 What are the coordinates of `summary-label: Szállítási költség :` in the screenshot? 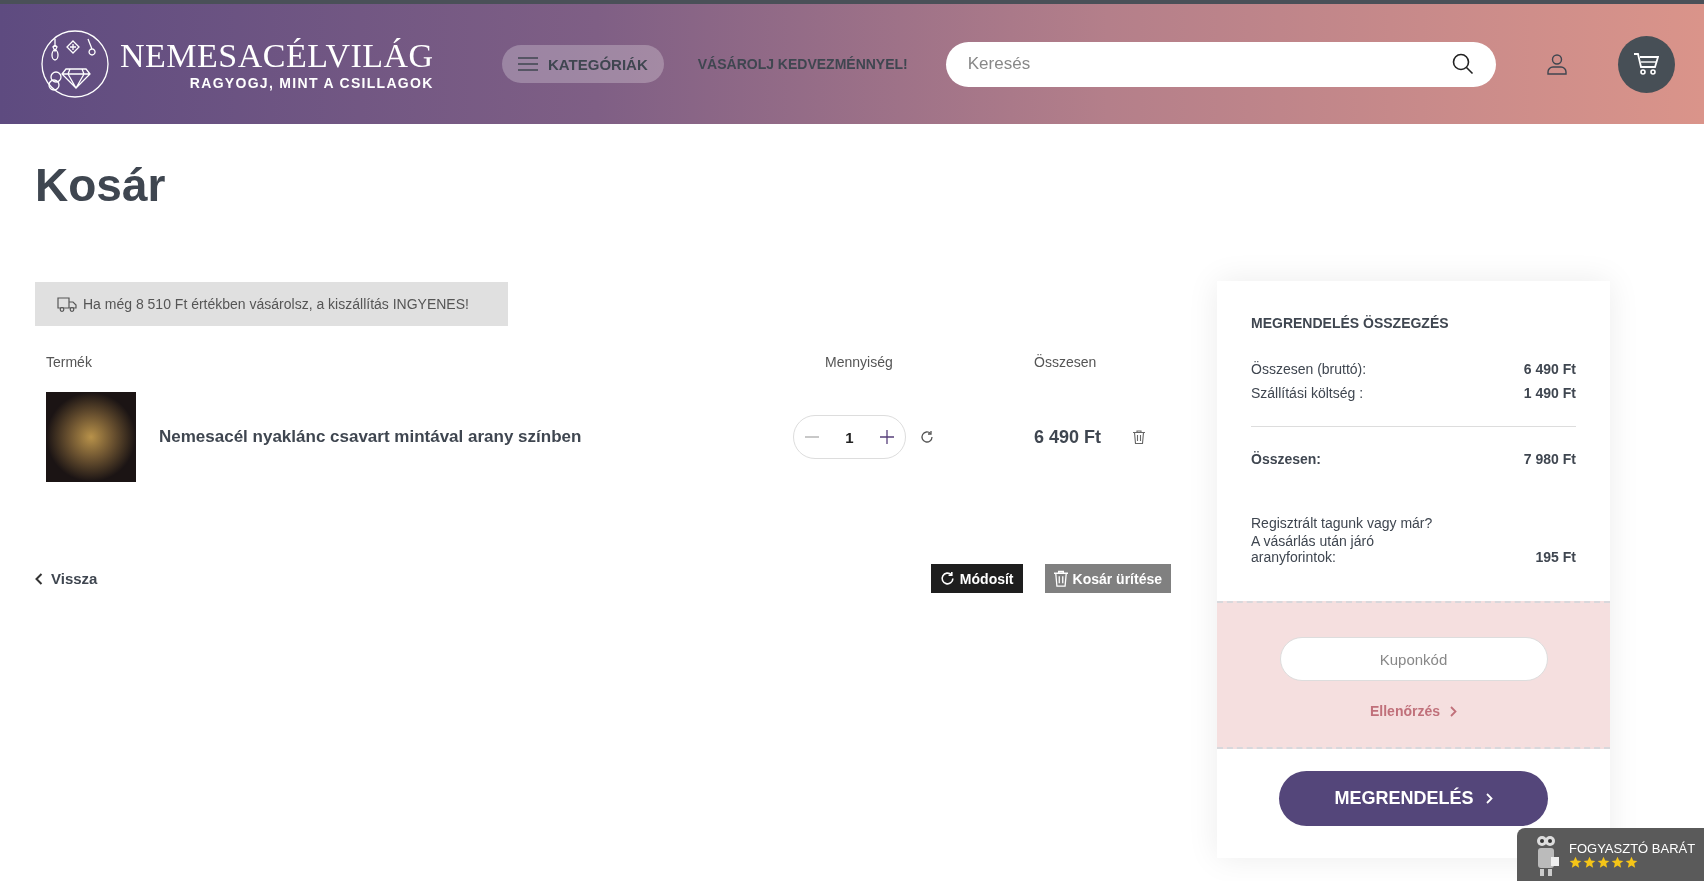 It's located at (1307, 393).